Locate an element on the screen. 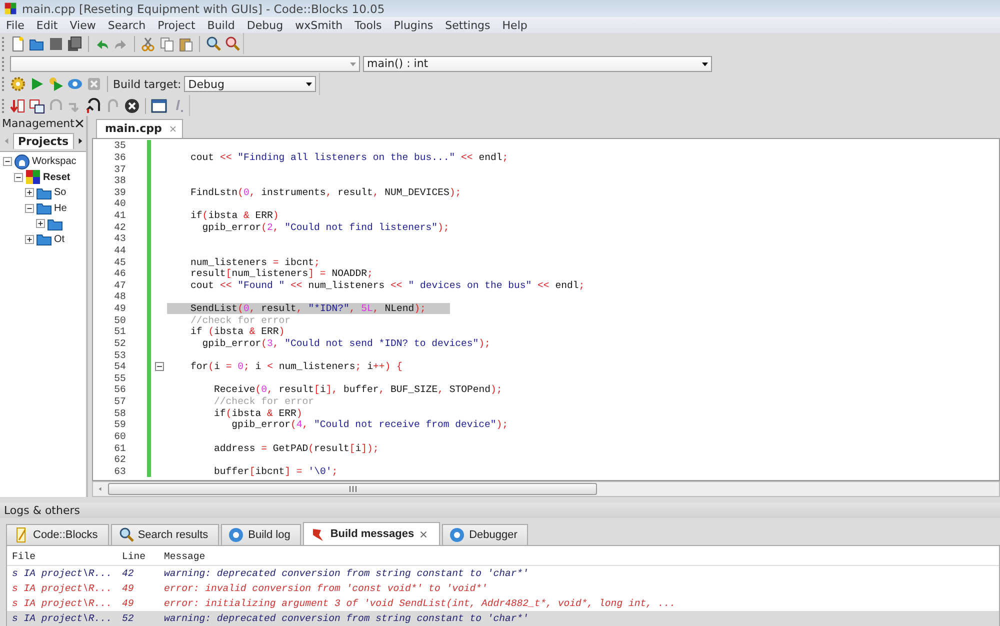  save-all-icon is located at coordinates (75, 44).